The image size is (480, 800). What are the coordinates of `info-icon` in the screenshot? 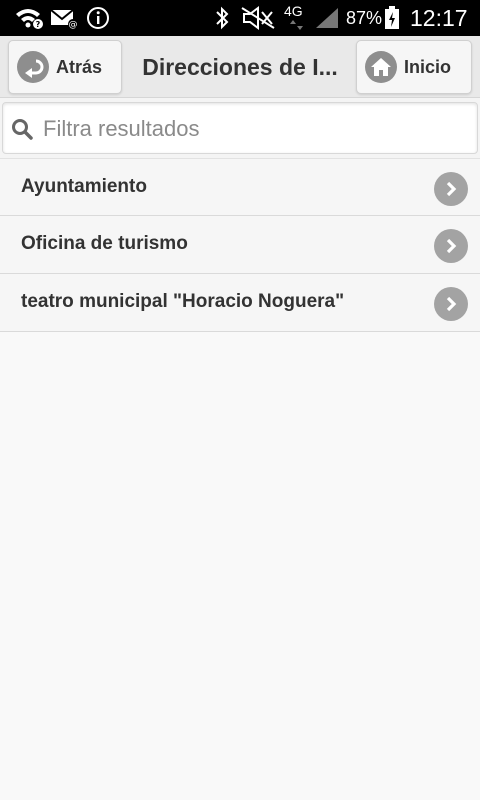 It's located at (98, 18).